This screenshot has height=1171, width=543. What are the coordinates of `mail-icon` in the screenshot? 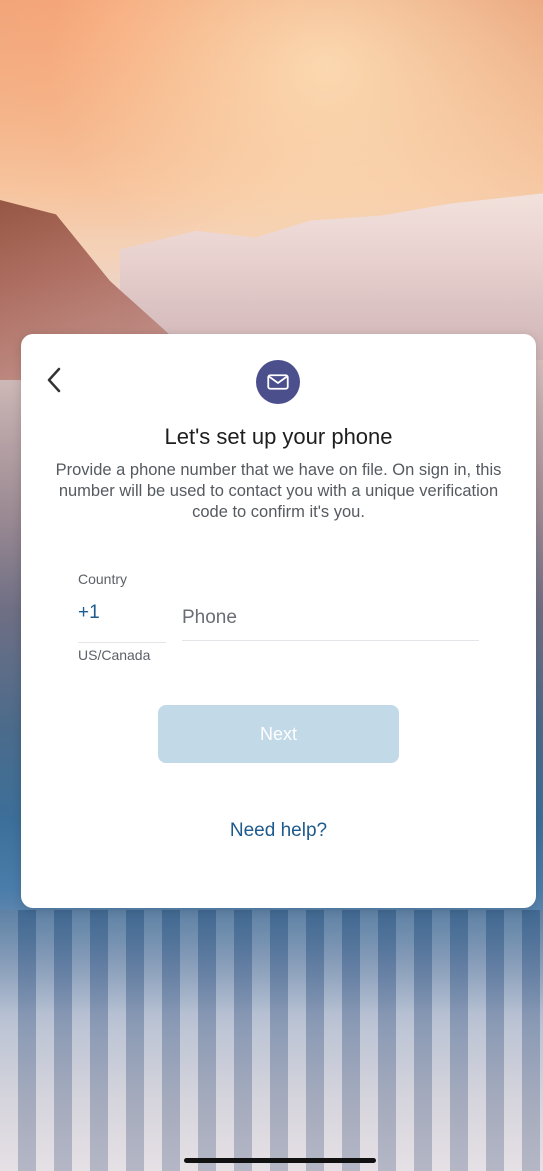 It's located at (278, 382).